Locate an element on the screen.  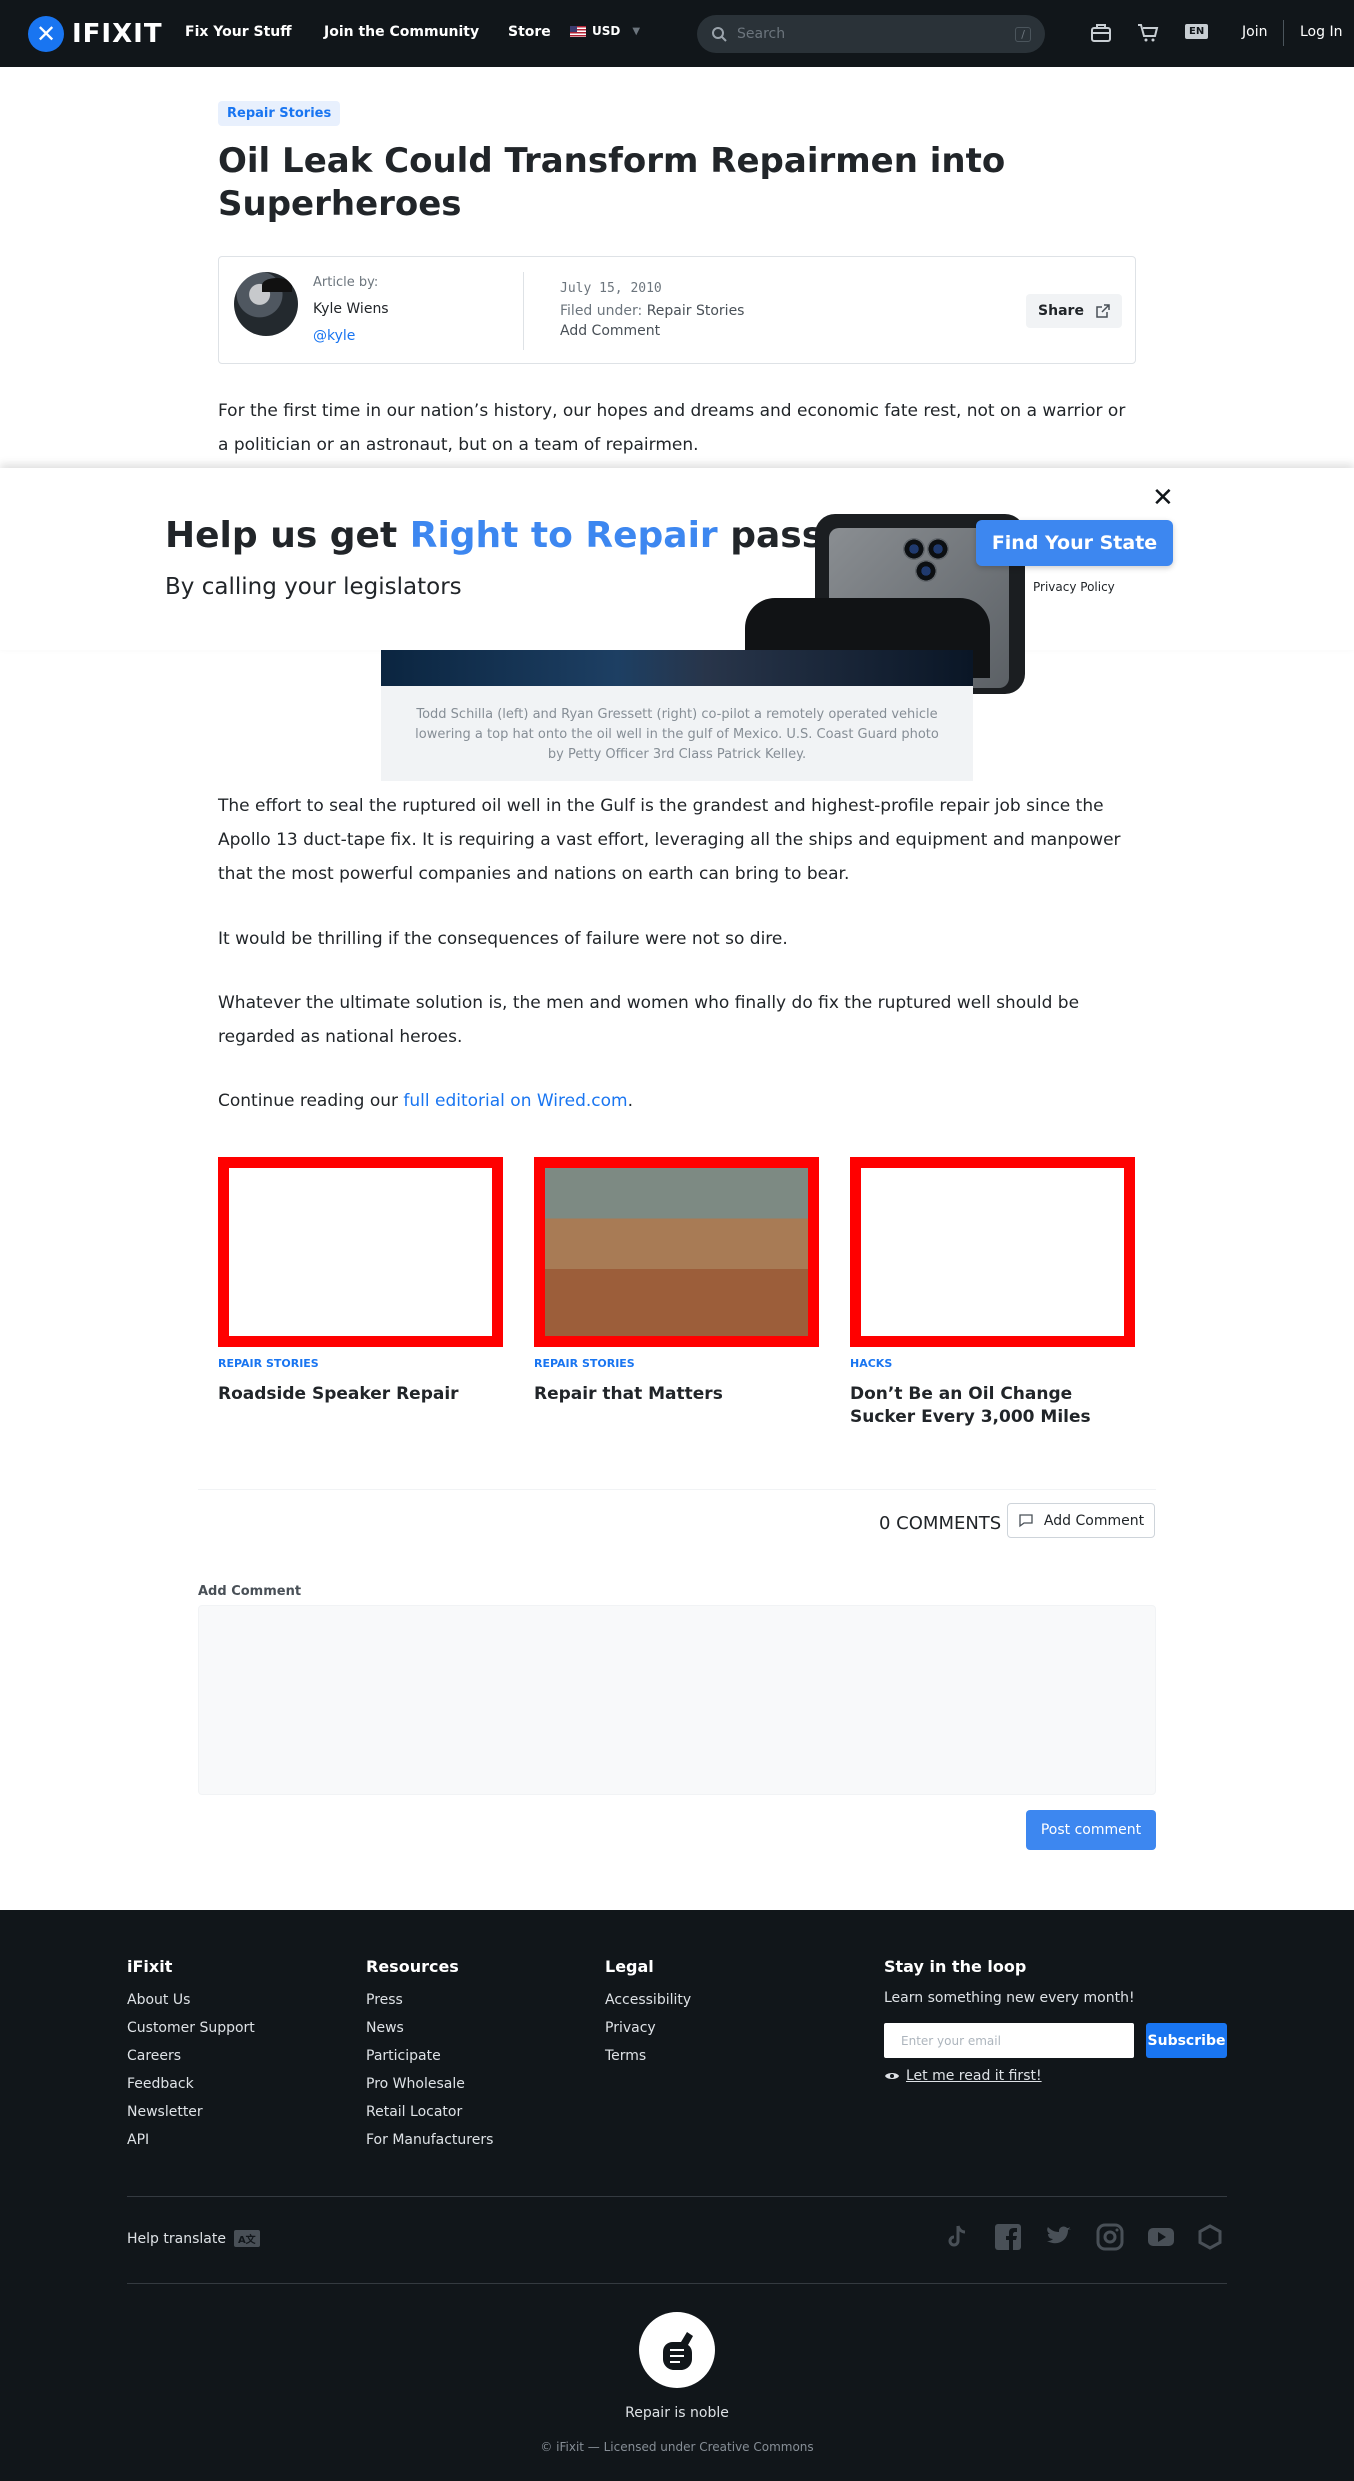
article-photo is located at coordinates (677, 668).